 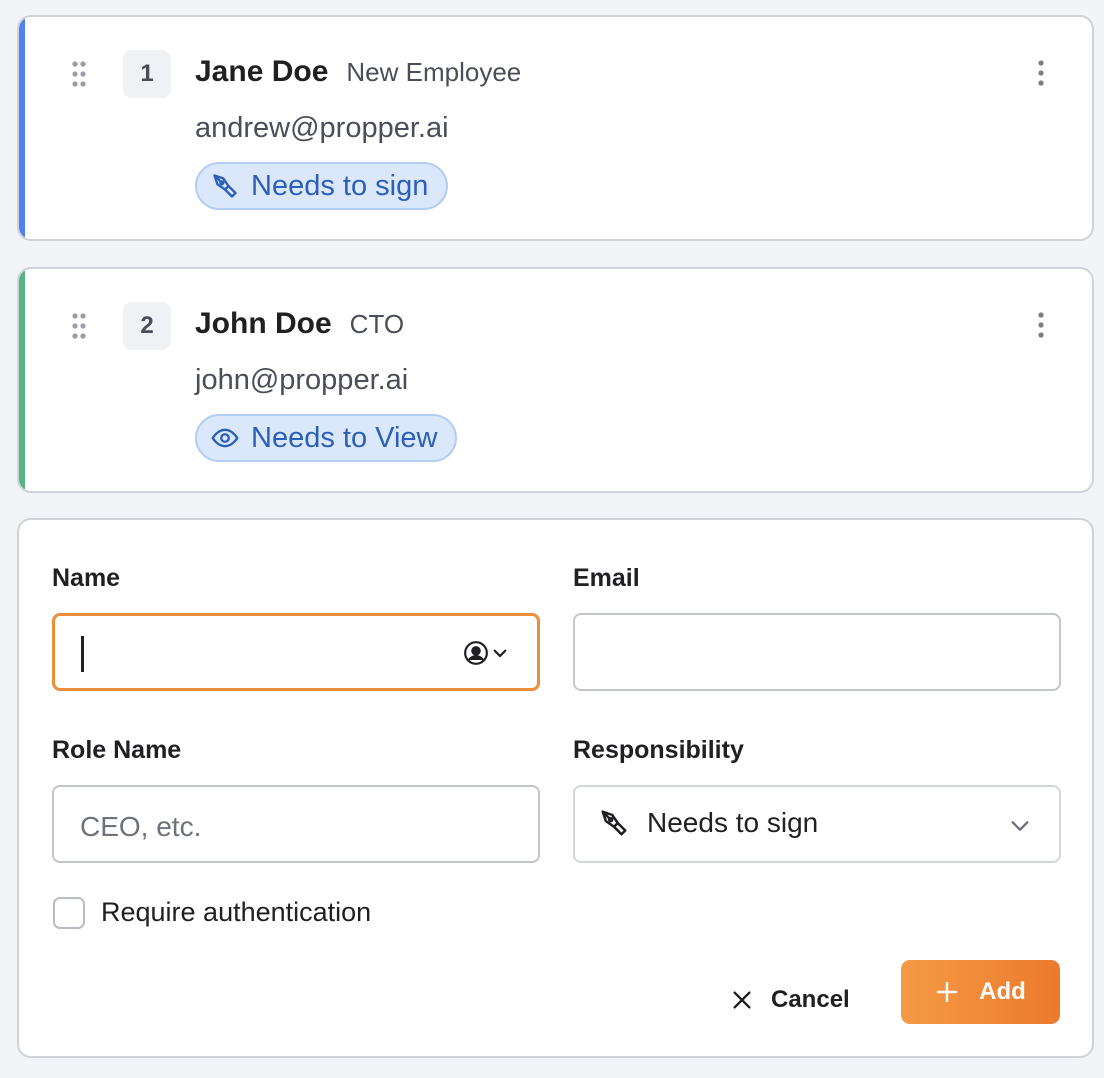 I want to click on recipient-email: andrew@propper.ai, so click(x=322, y=128).